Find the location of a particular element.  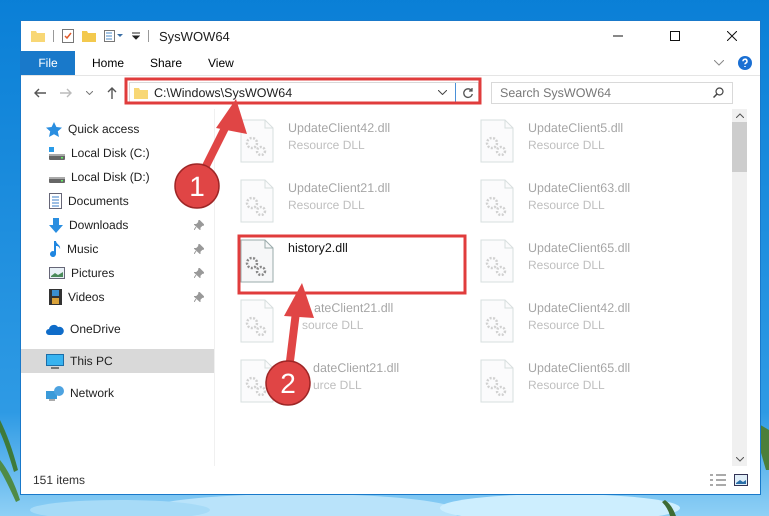

sidebar-item: Local Disk (C:) is located at coordinates (110, 153).